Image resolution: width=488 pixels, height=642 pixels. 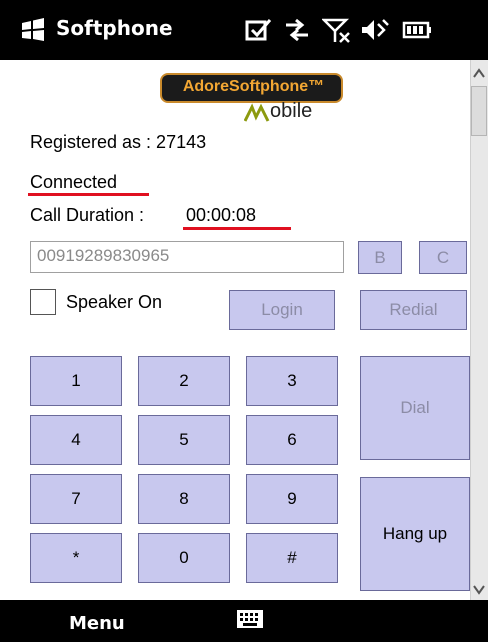 I want to click on keypad-6-button: 6, so click(x=292, y=440).